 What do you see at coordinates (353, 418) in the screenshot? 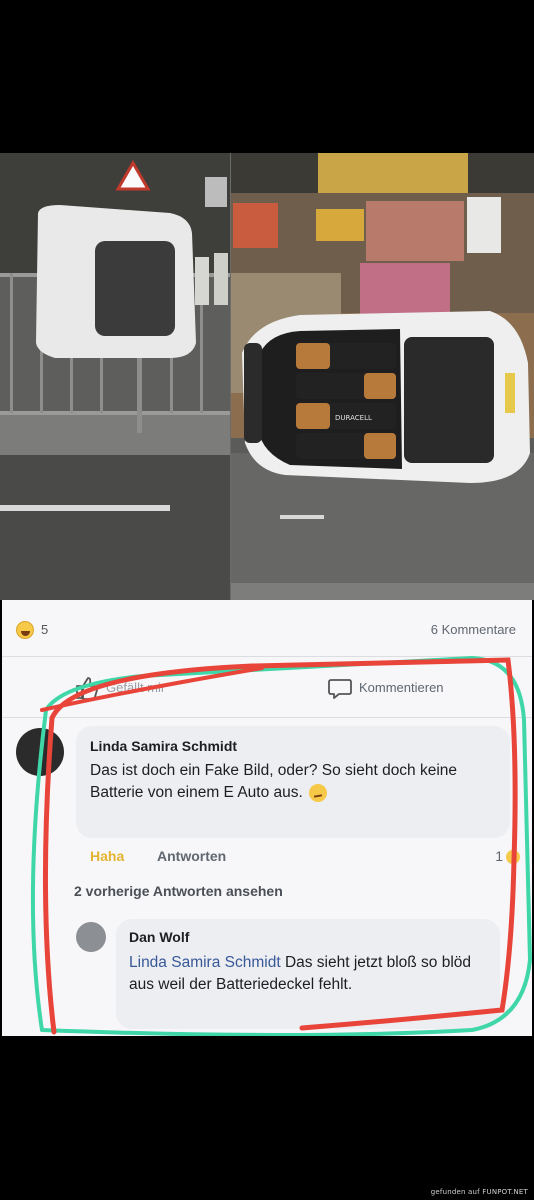
I see `battery-brand: DURACELL` at bounding box center [353, 418].